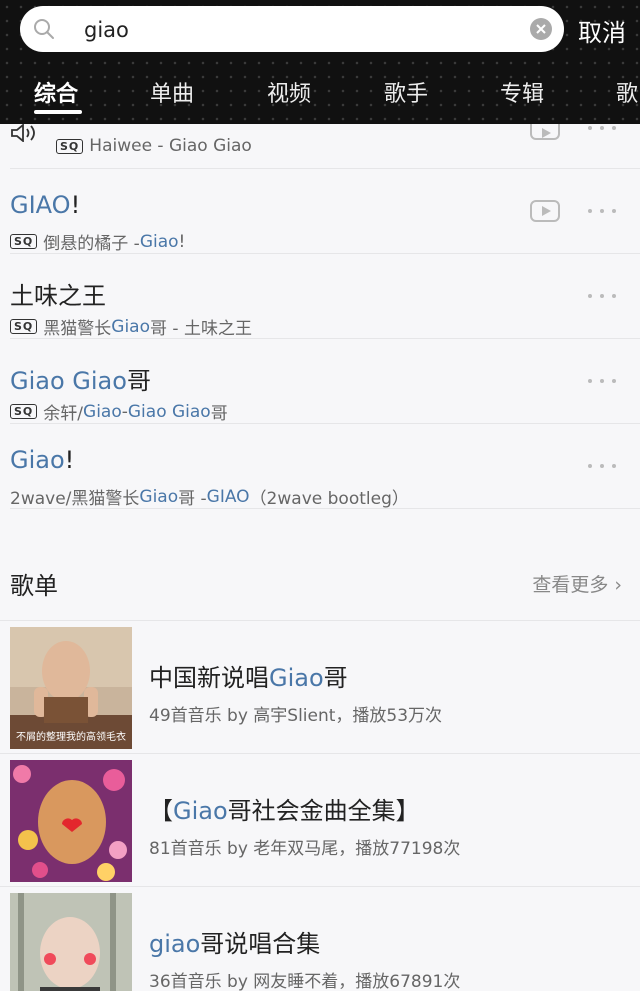 This screenshot has width=640, height=991. What do you see at coordinates (131, 326) in the screenshot?
I see `song-subtitle: SQ 黑猫警长 Giao 哥 - 土味之王` at bounding box center [131, 326].